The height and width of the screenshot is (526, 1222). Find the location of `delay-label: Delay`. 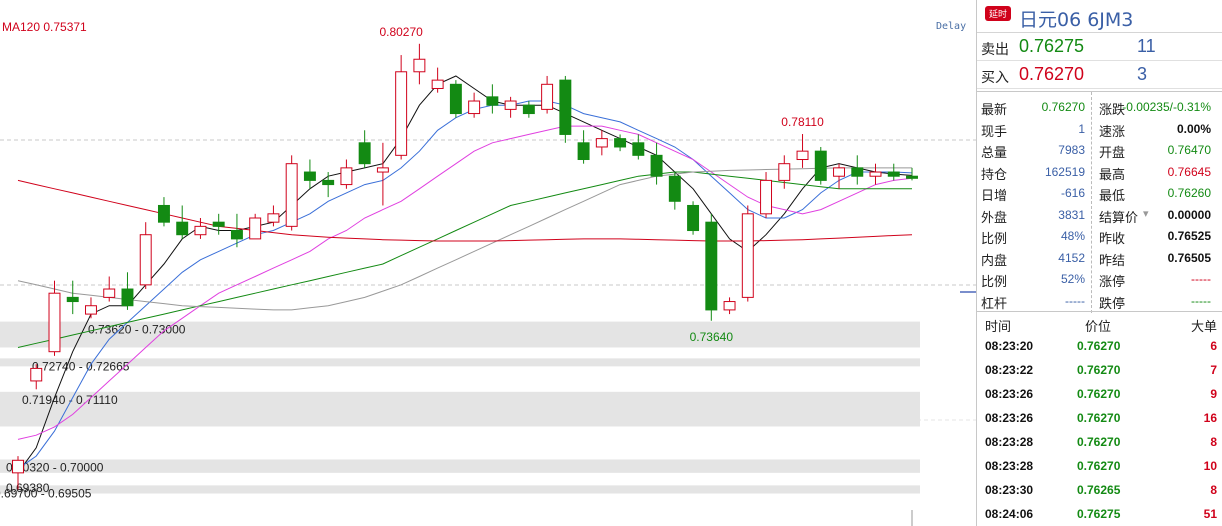

delay-label: Delay is located at coordinates (951, 26).